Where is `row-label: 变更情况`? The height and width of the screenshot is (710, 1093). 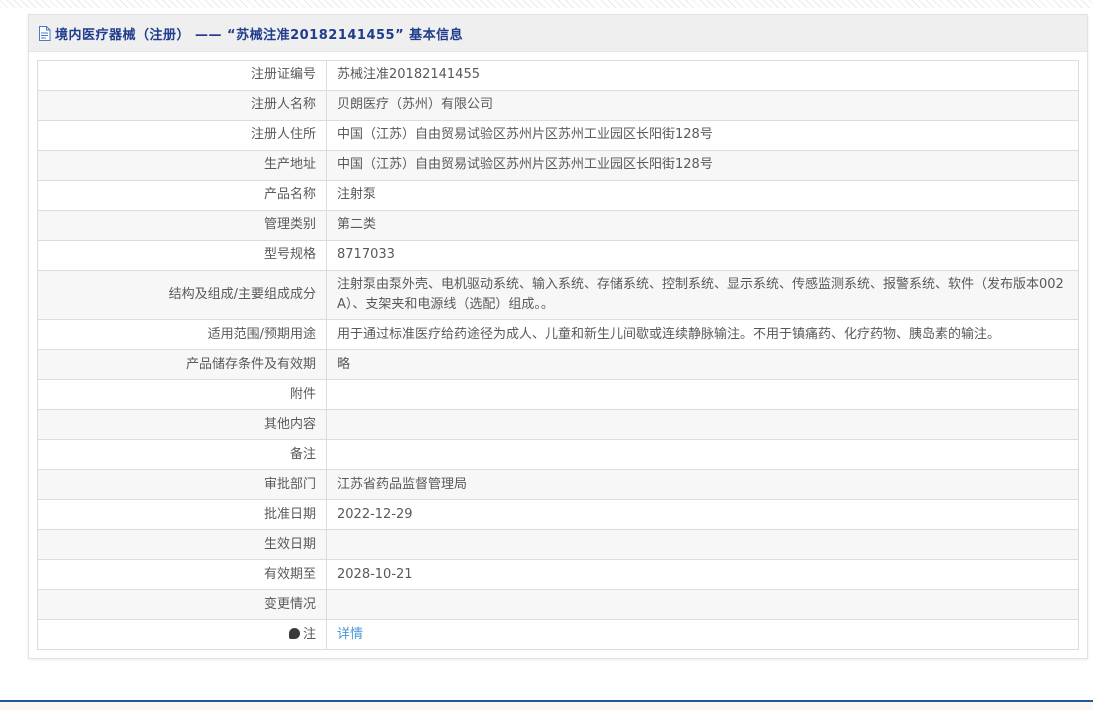
row-label: 变更情况 is located at coordinates (182, 605).